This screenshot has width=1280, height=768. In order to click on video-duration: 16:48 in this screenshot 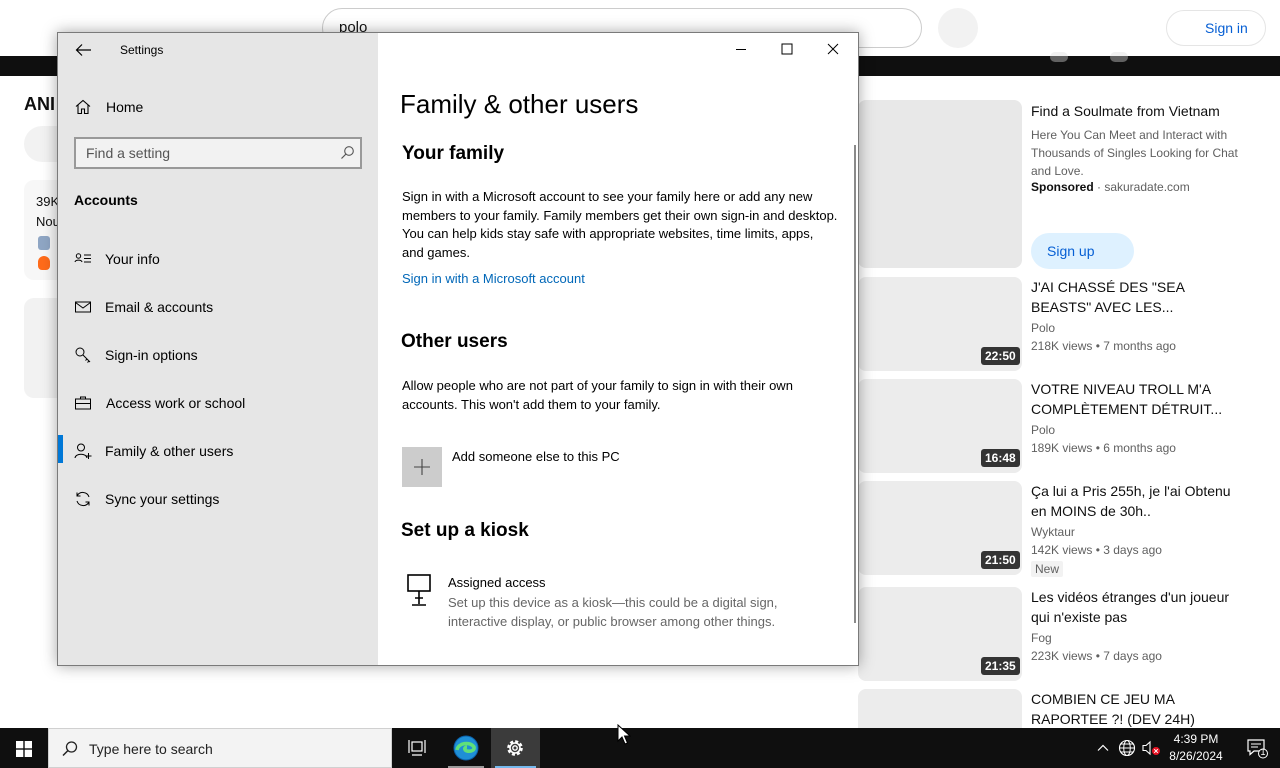, I will do `click(1000, 458)`.